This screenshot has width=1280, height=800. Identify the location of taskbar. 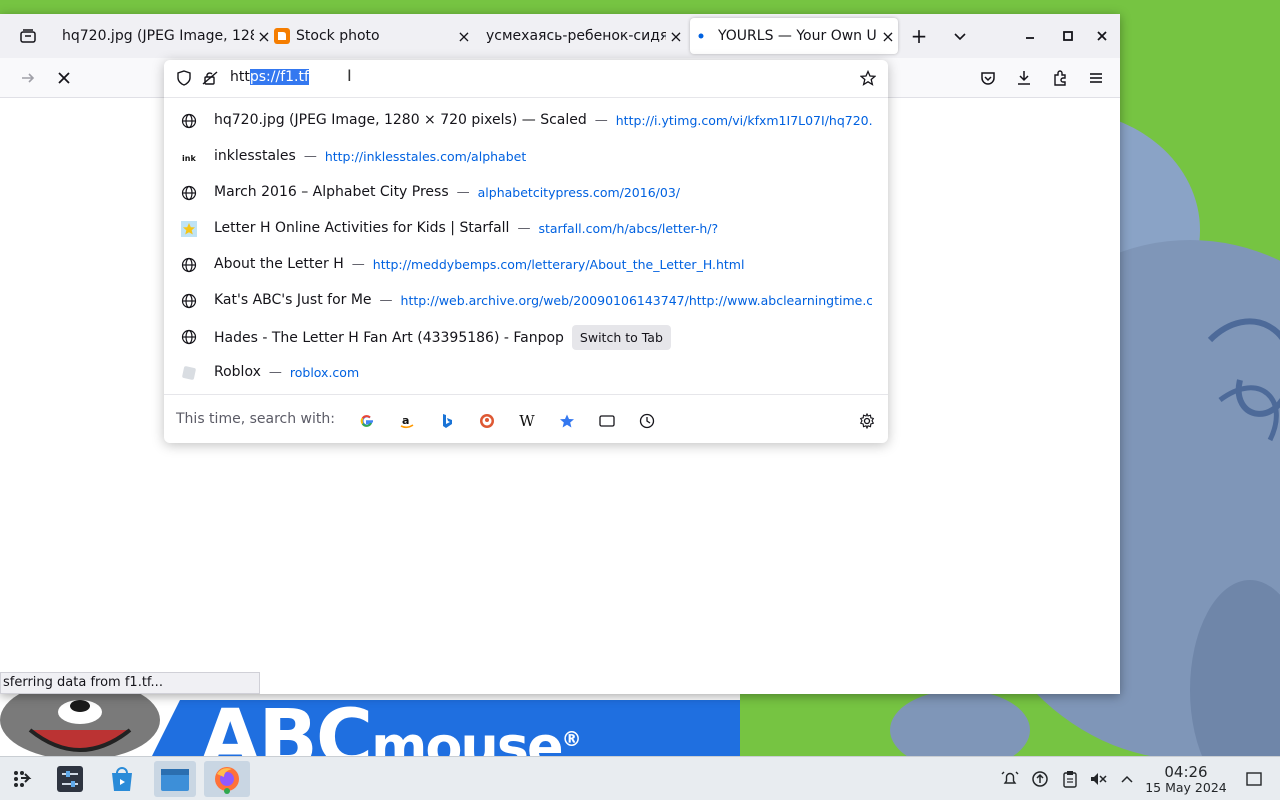
(640, 778).